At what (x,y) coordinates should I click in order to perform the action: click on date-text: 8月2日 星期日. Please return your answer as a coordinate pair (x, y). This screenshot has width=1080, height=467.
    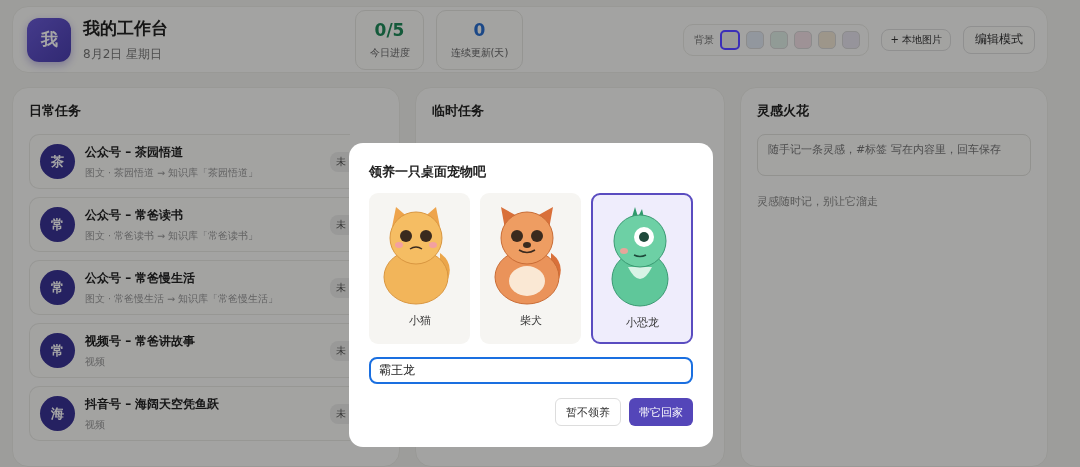
    Looking at the image, I should click on (123, 54).